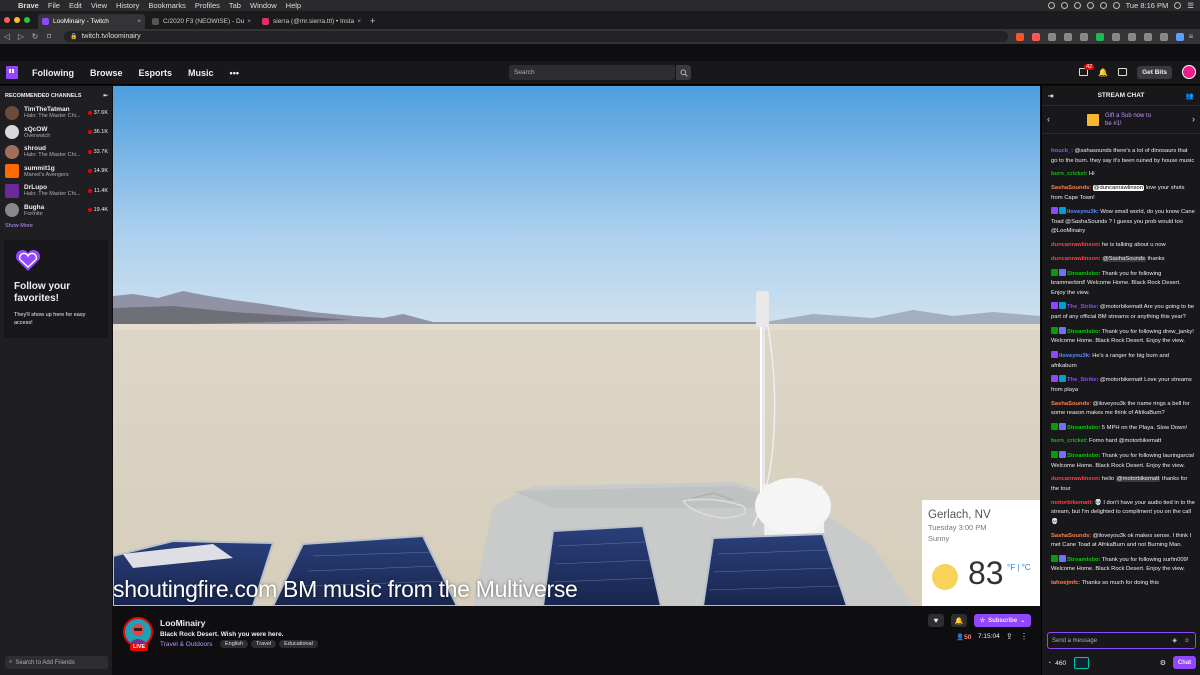  I want to click on menu-profiles: Profiles, so click(207, 5).